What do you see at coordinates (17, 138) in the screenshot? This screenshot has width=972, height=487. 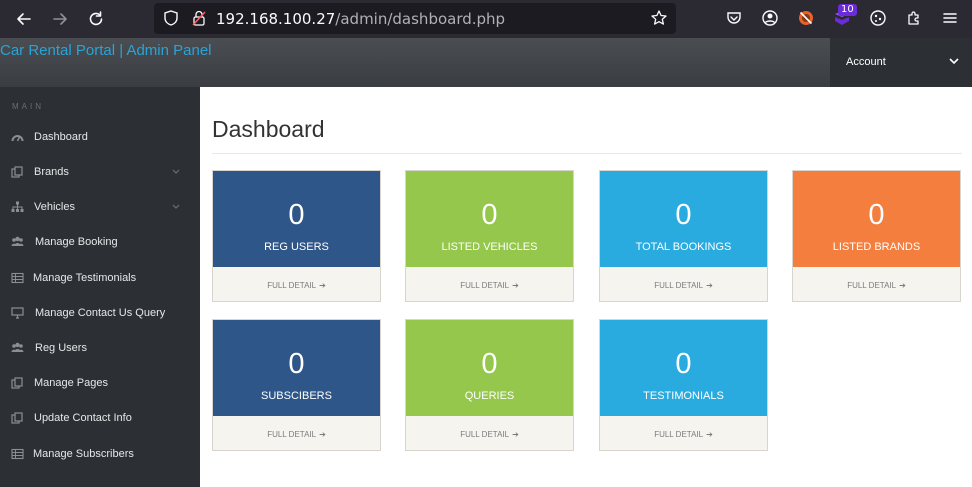 I see `dashboard-icon` at bounding box center [17, 138].